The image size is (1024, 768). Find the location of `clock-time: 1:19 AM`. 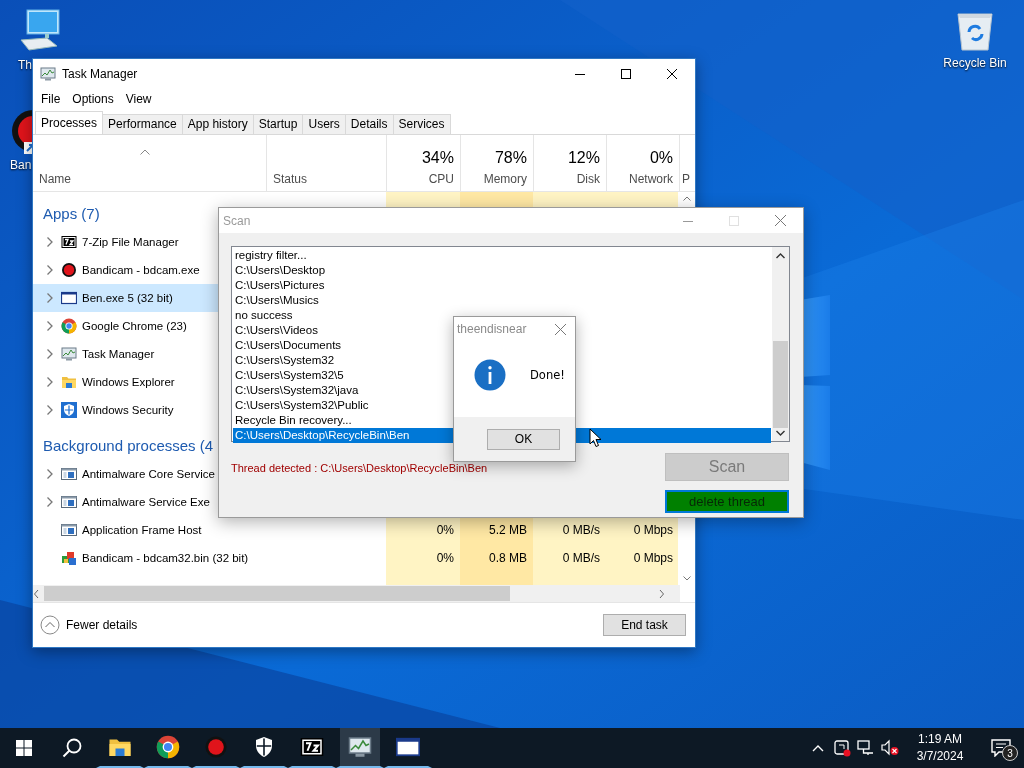

clock-time: 1:19 AM is located at coordinates (940, 739).